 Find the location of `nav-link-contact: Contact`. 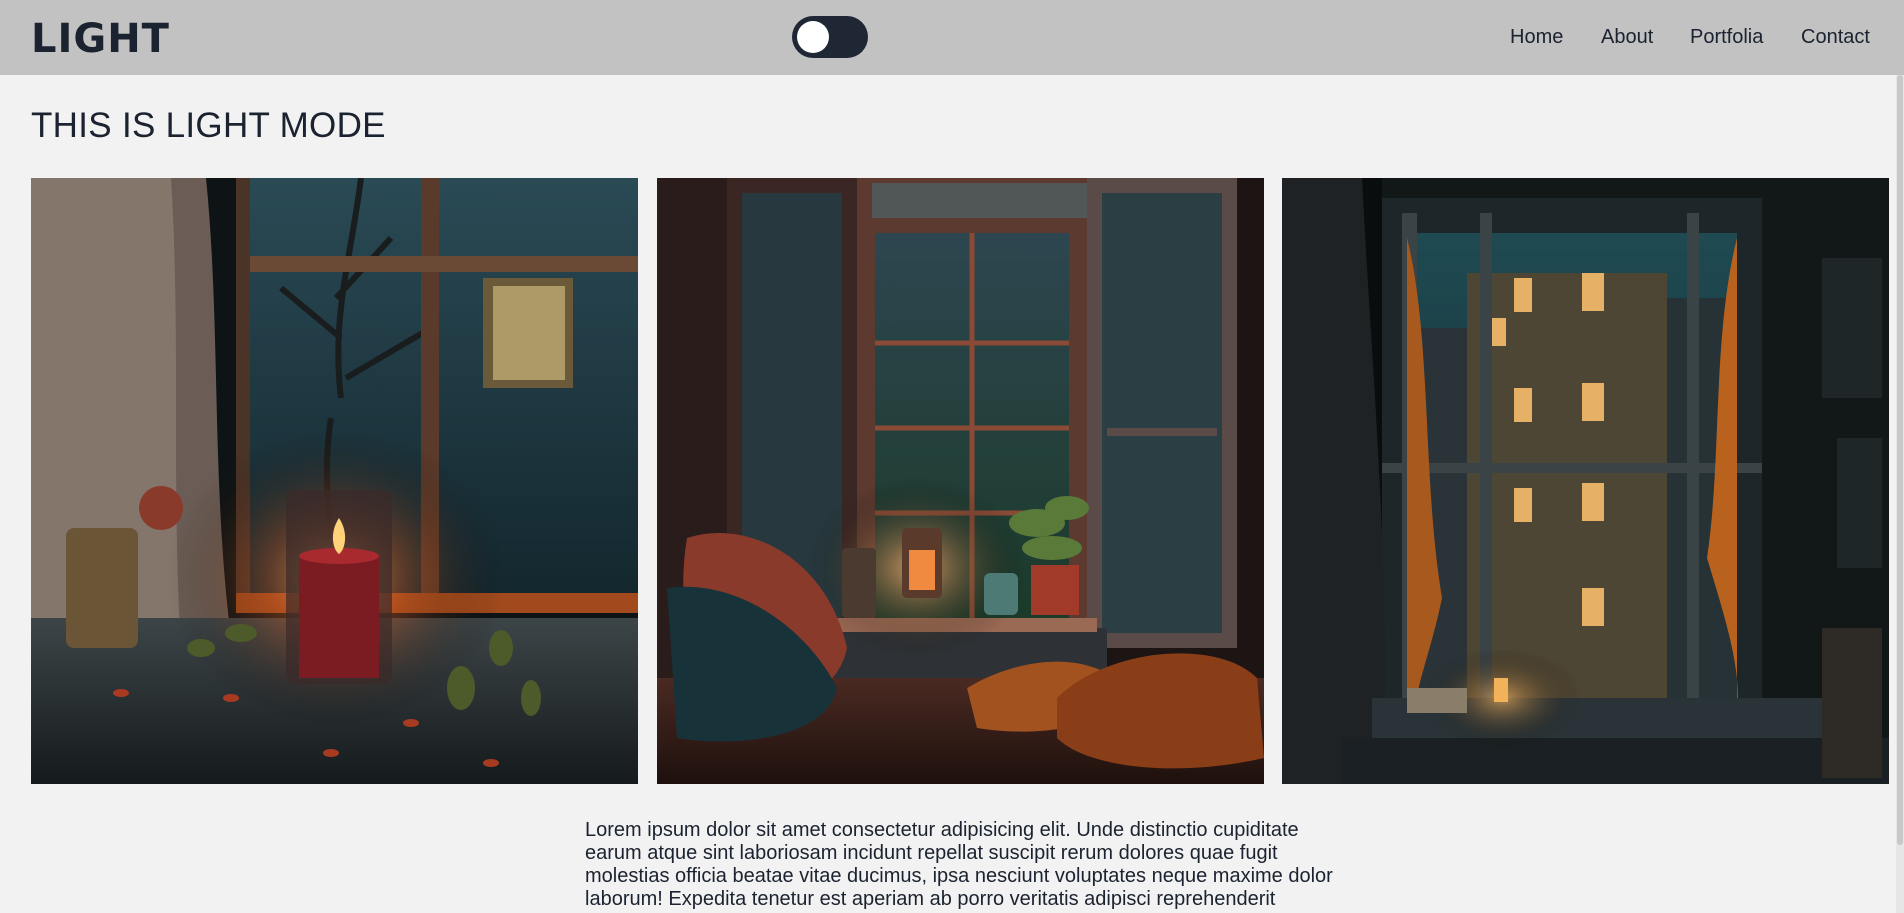

nav-link-contact: Contact is located at coordinates (1835, 37).